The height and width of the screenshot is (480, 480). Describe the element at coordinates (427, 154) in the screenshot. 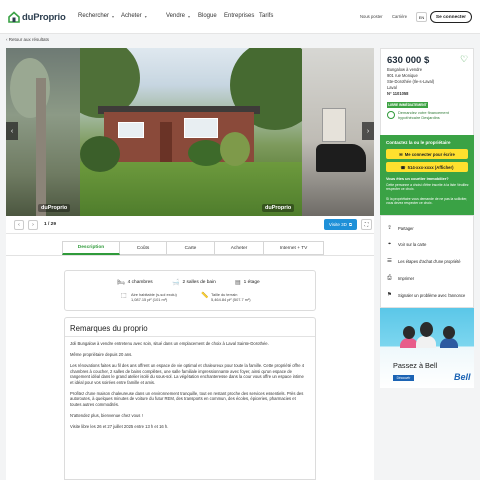

I see `login-to-write-button: ✉ Me connecter pour écrire` at that location.